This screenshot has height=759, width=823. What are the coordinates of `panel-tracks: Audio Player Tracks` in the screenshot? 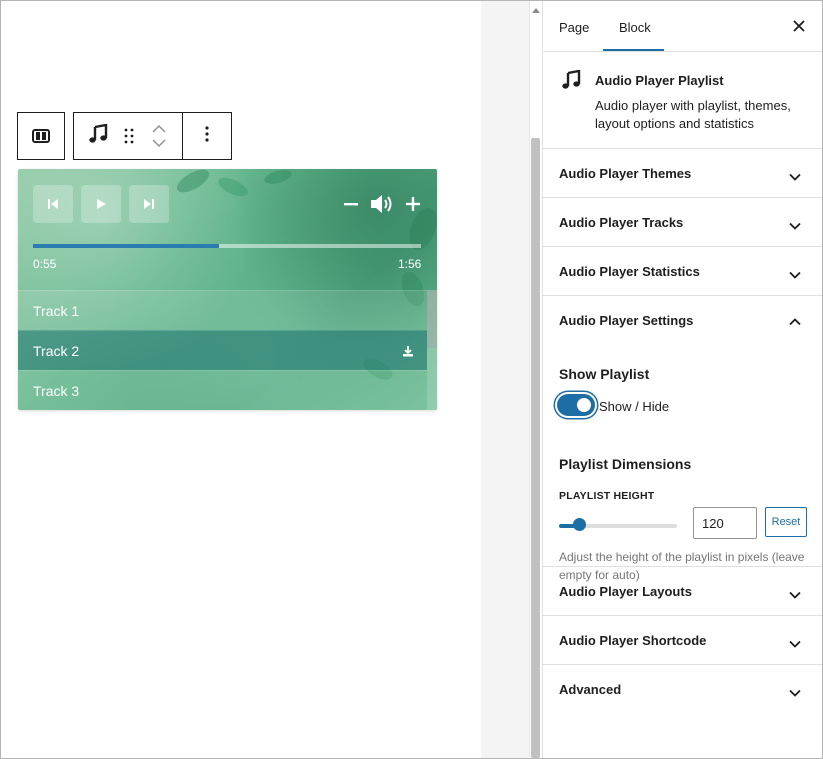 It's located at (682, 222).